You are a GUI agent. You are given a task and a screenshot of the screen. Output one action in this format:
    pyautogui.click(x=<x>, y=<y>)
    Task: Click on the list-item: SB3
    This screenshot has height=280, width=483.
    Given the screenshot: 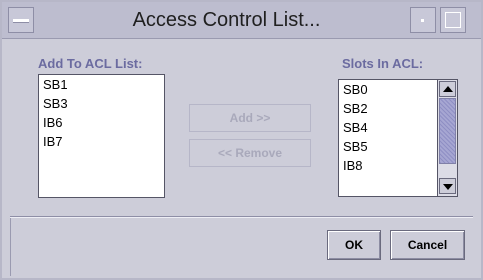 What is the action you would take?
    pyautogui.click(x=101, y=103)
    